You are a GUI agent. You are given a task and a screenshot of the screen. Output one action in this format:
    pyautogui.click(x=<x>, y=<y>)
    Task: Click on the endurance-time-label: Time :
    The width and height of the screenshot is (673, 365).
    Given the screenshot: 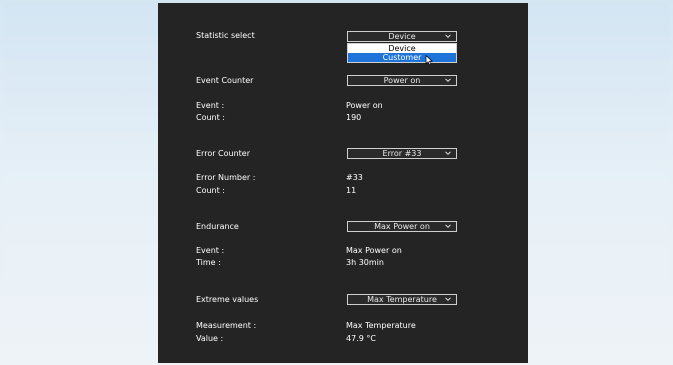 What is the action you would take?
    pyautogui.click(x=208, y=262)
    